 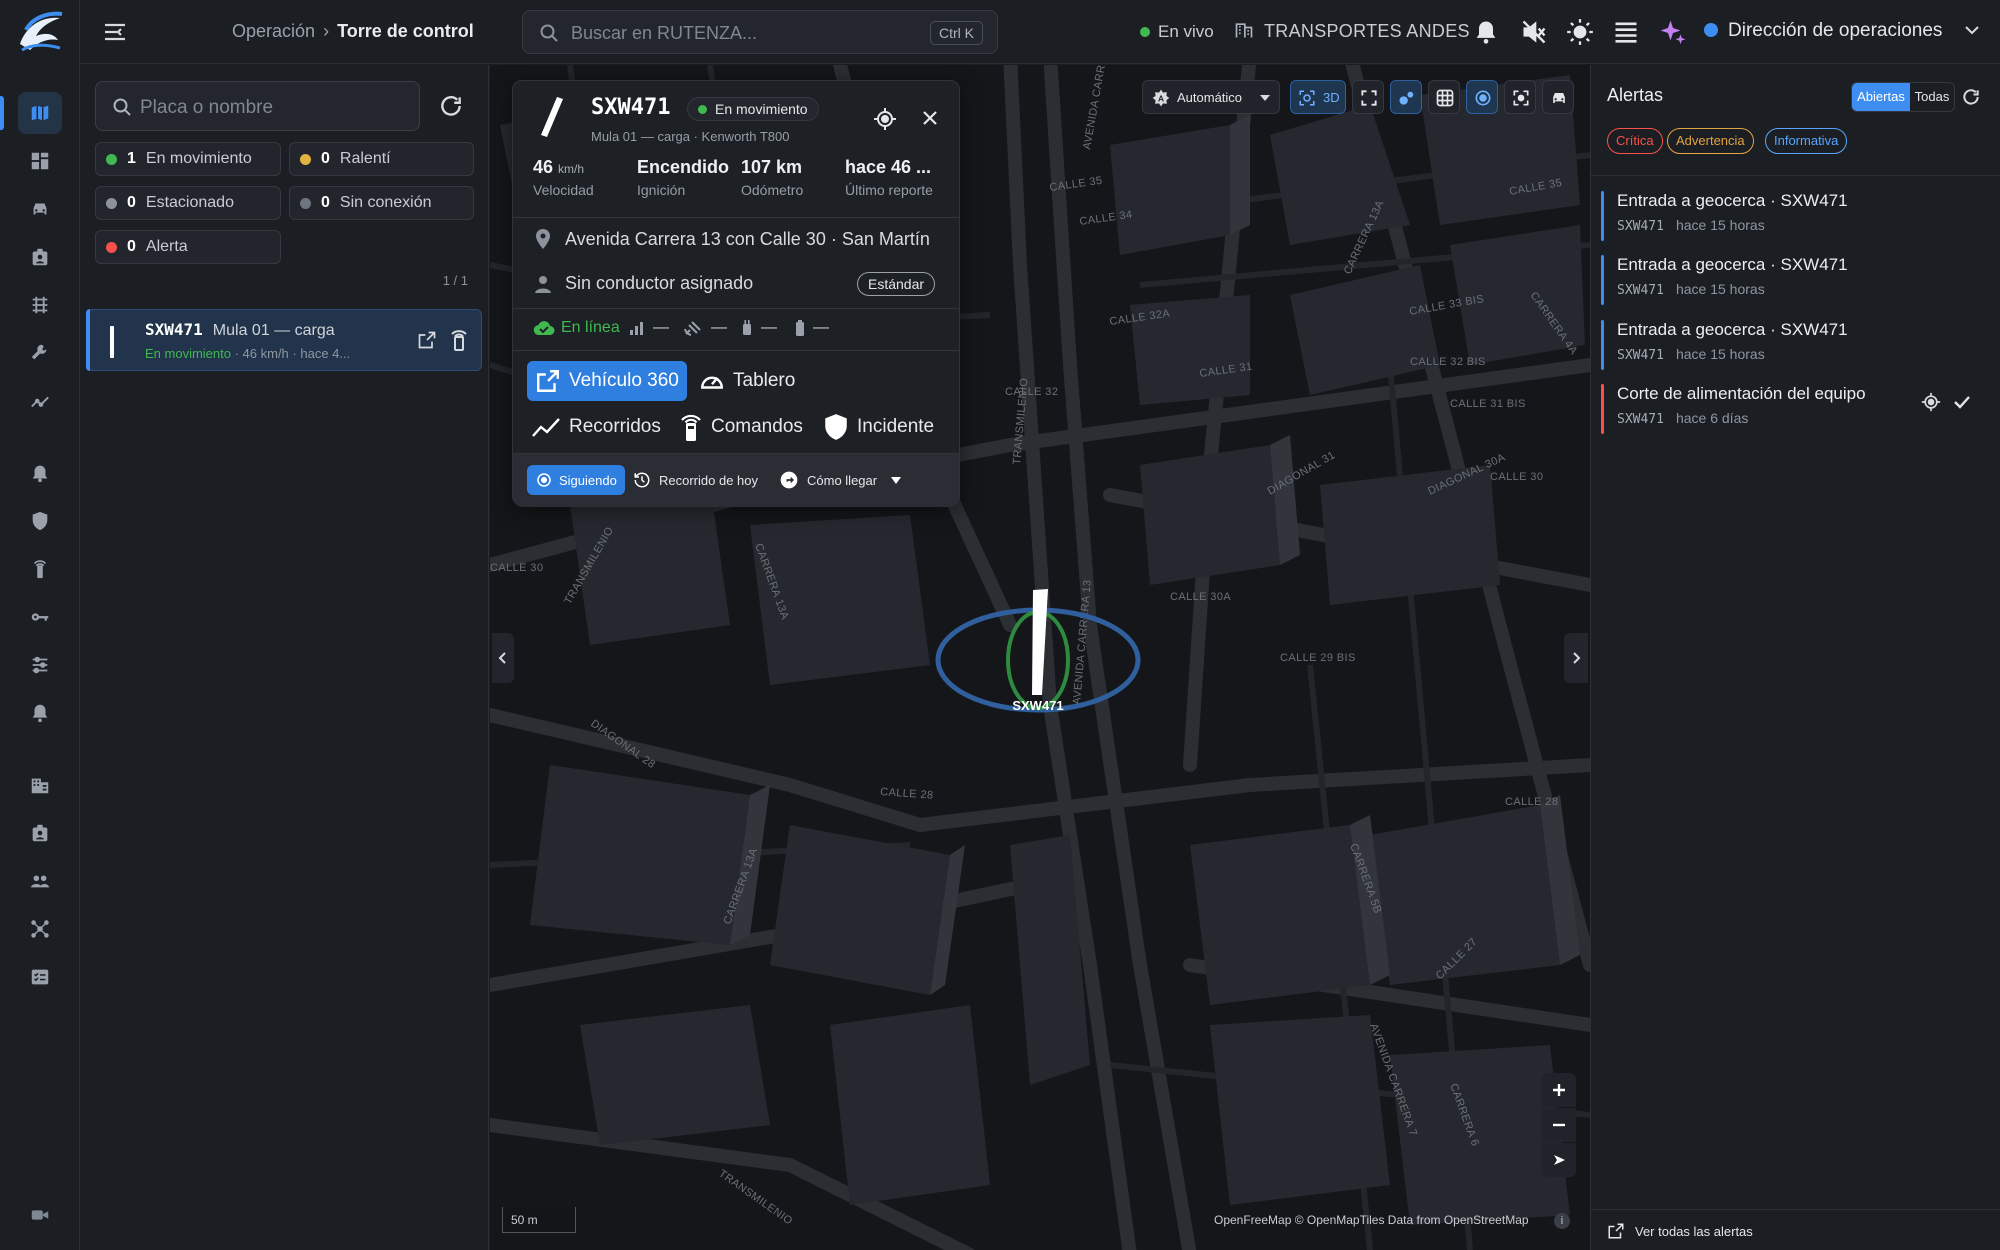 I want to click on list-menu-icon, so click(x=1626, y=32).